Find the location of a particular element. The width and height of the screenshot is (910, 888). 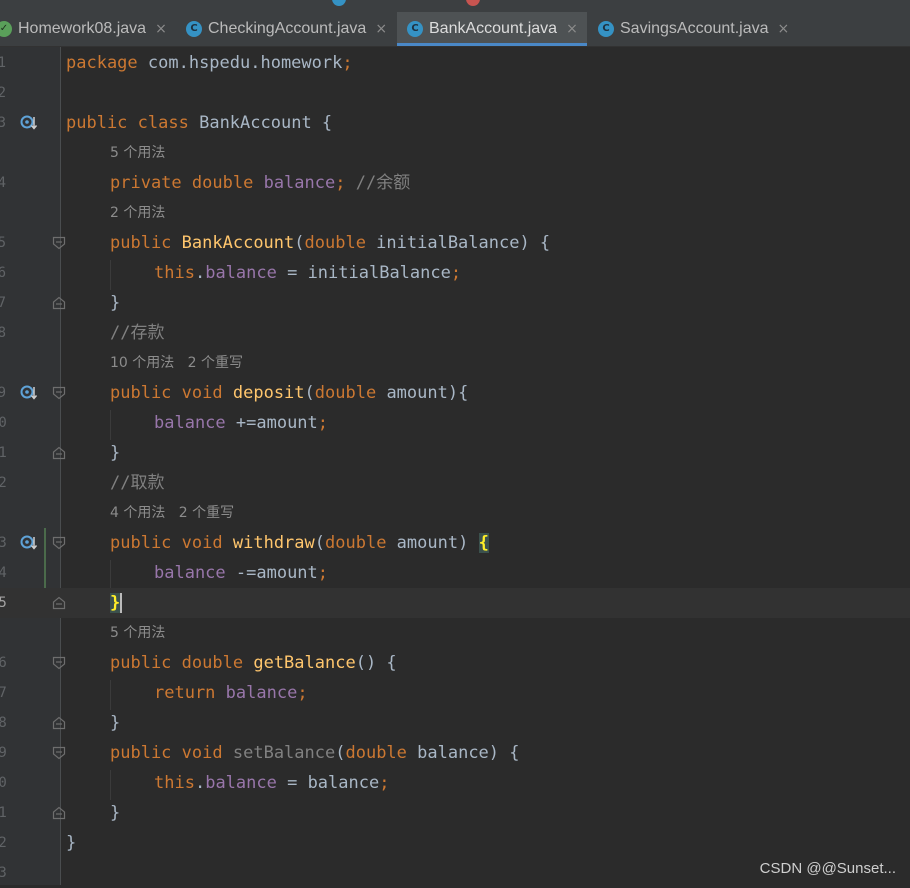

code-line: 20 this.balance = balance; is located at coordinates (455, 783).